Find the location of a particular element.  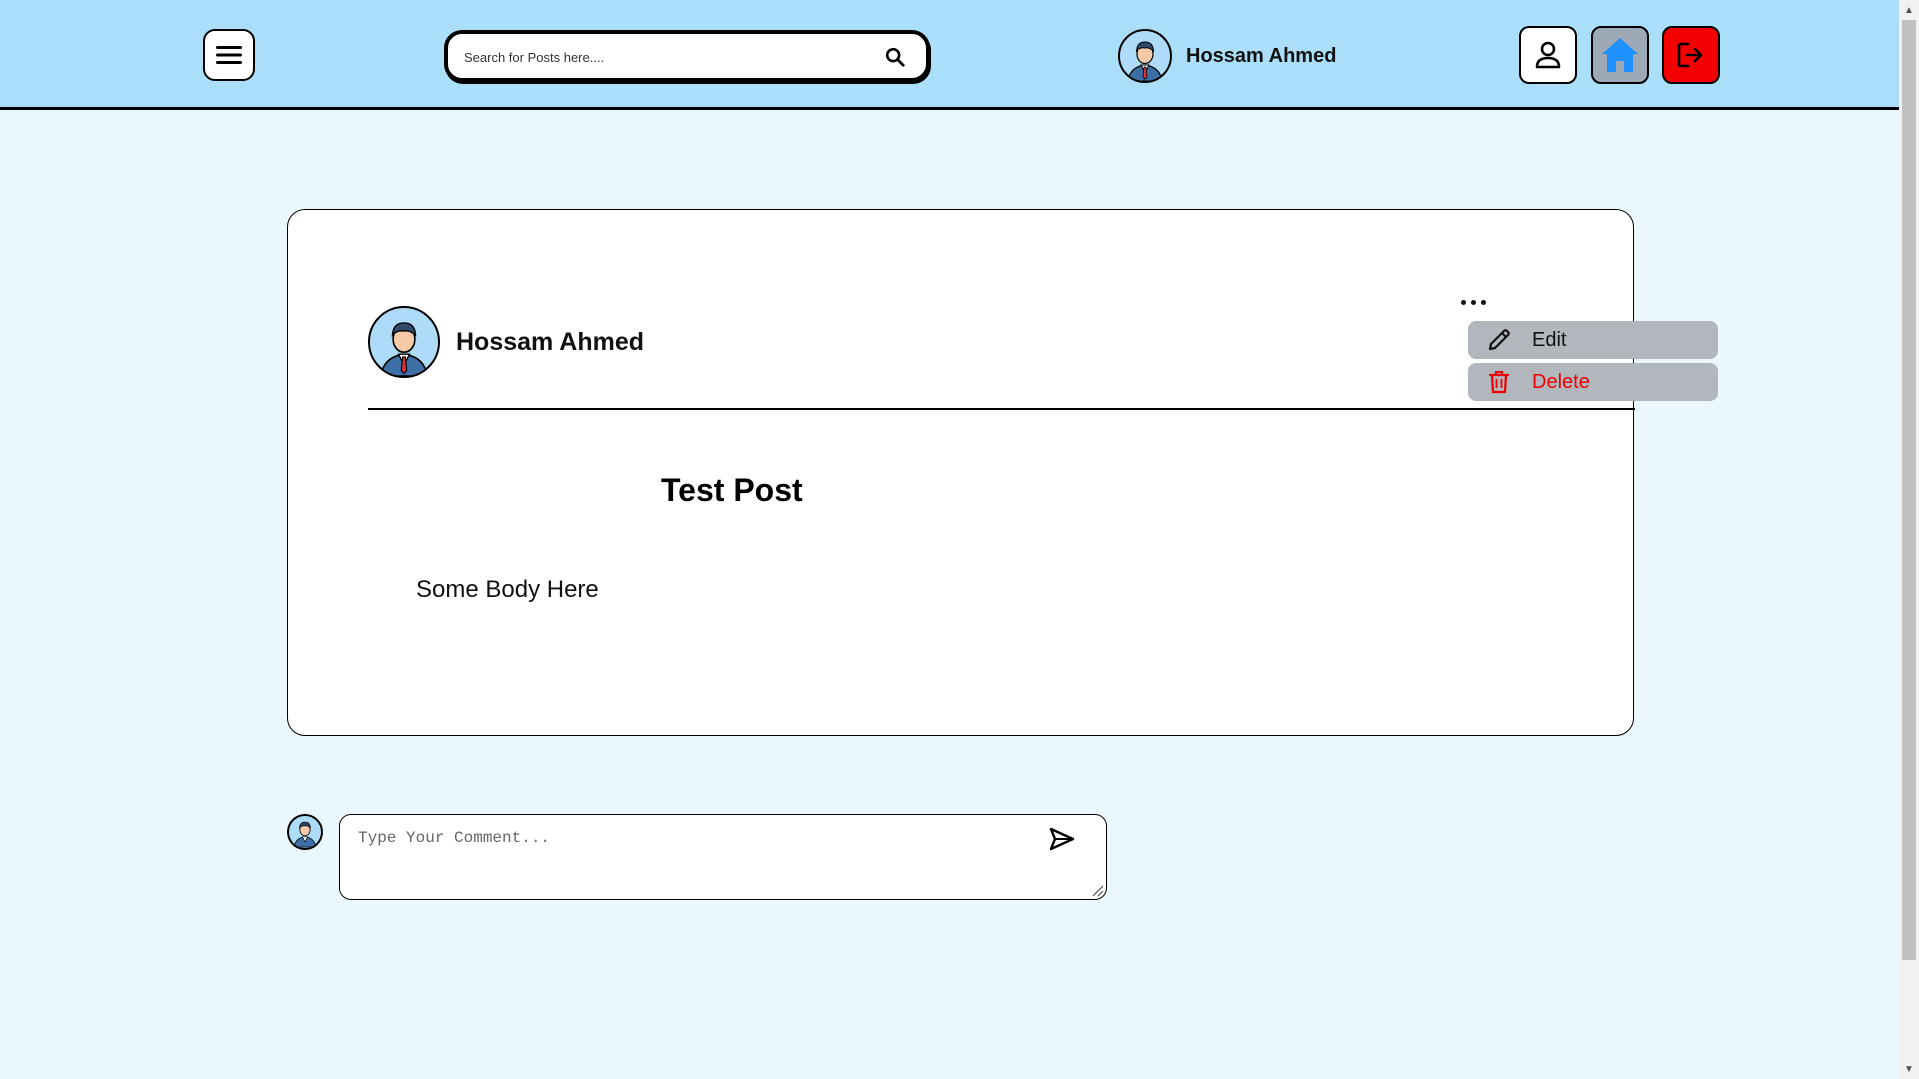

logout-button is located at coordinates (1691, 55).